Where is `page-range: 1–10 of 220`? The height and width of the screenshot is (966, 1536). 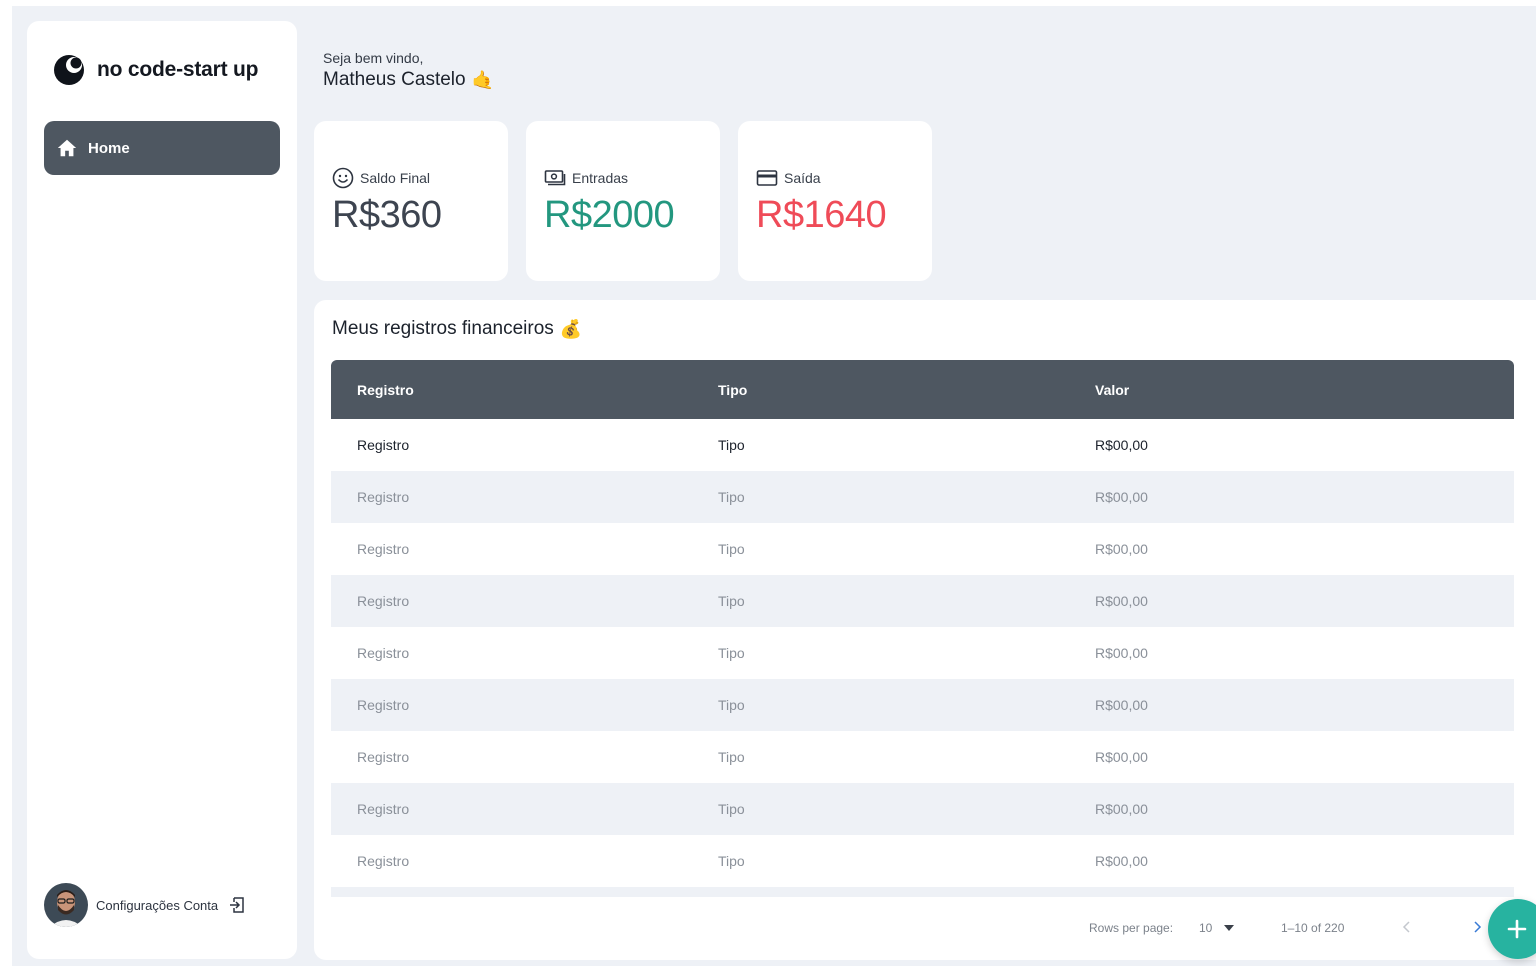
page-range: 1–10 of 220 is located at coordinates (1313, 928).